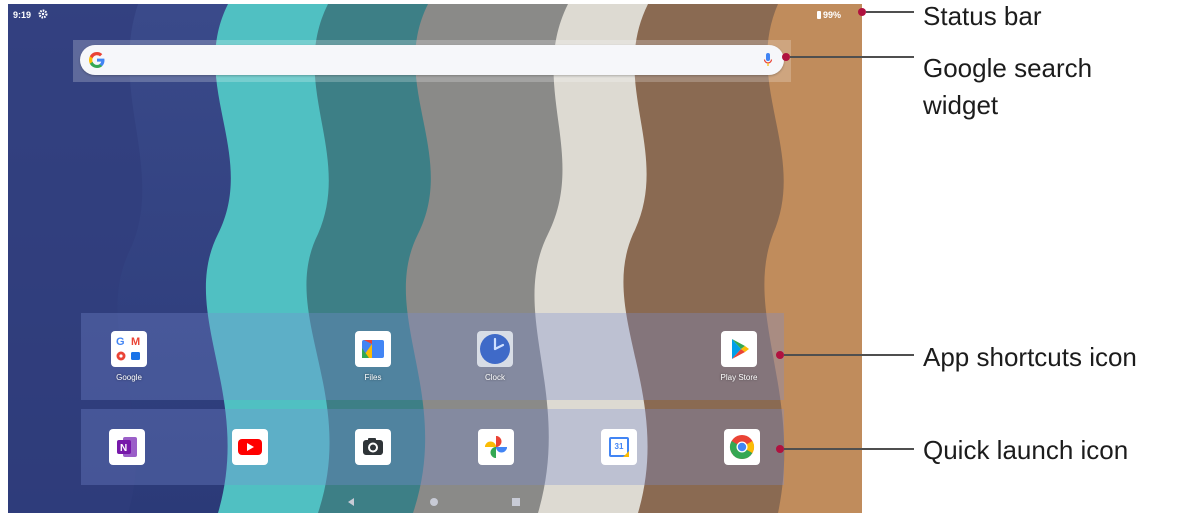  I want to click on status-bar: 9:19 99%, so click(435, 15).